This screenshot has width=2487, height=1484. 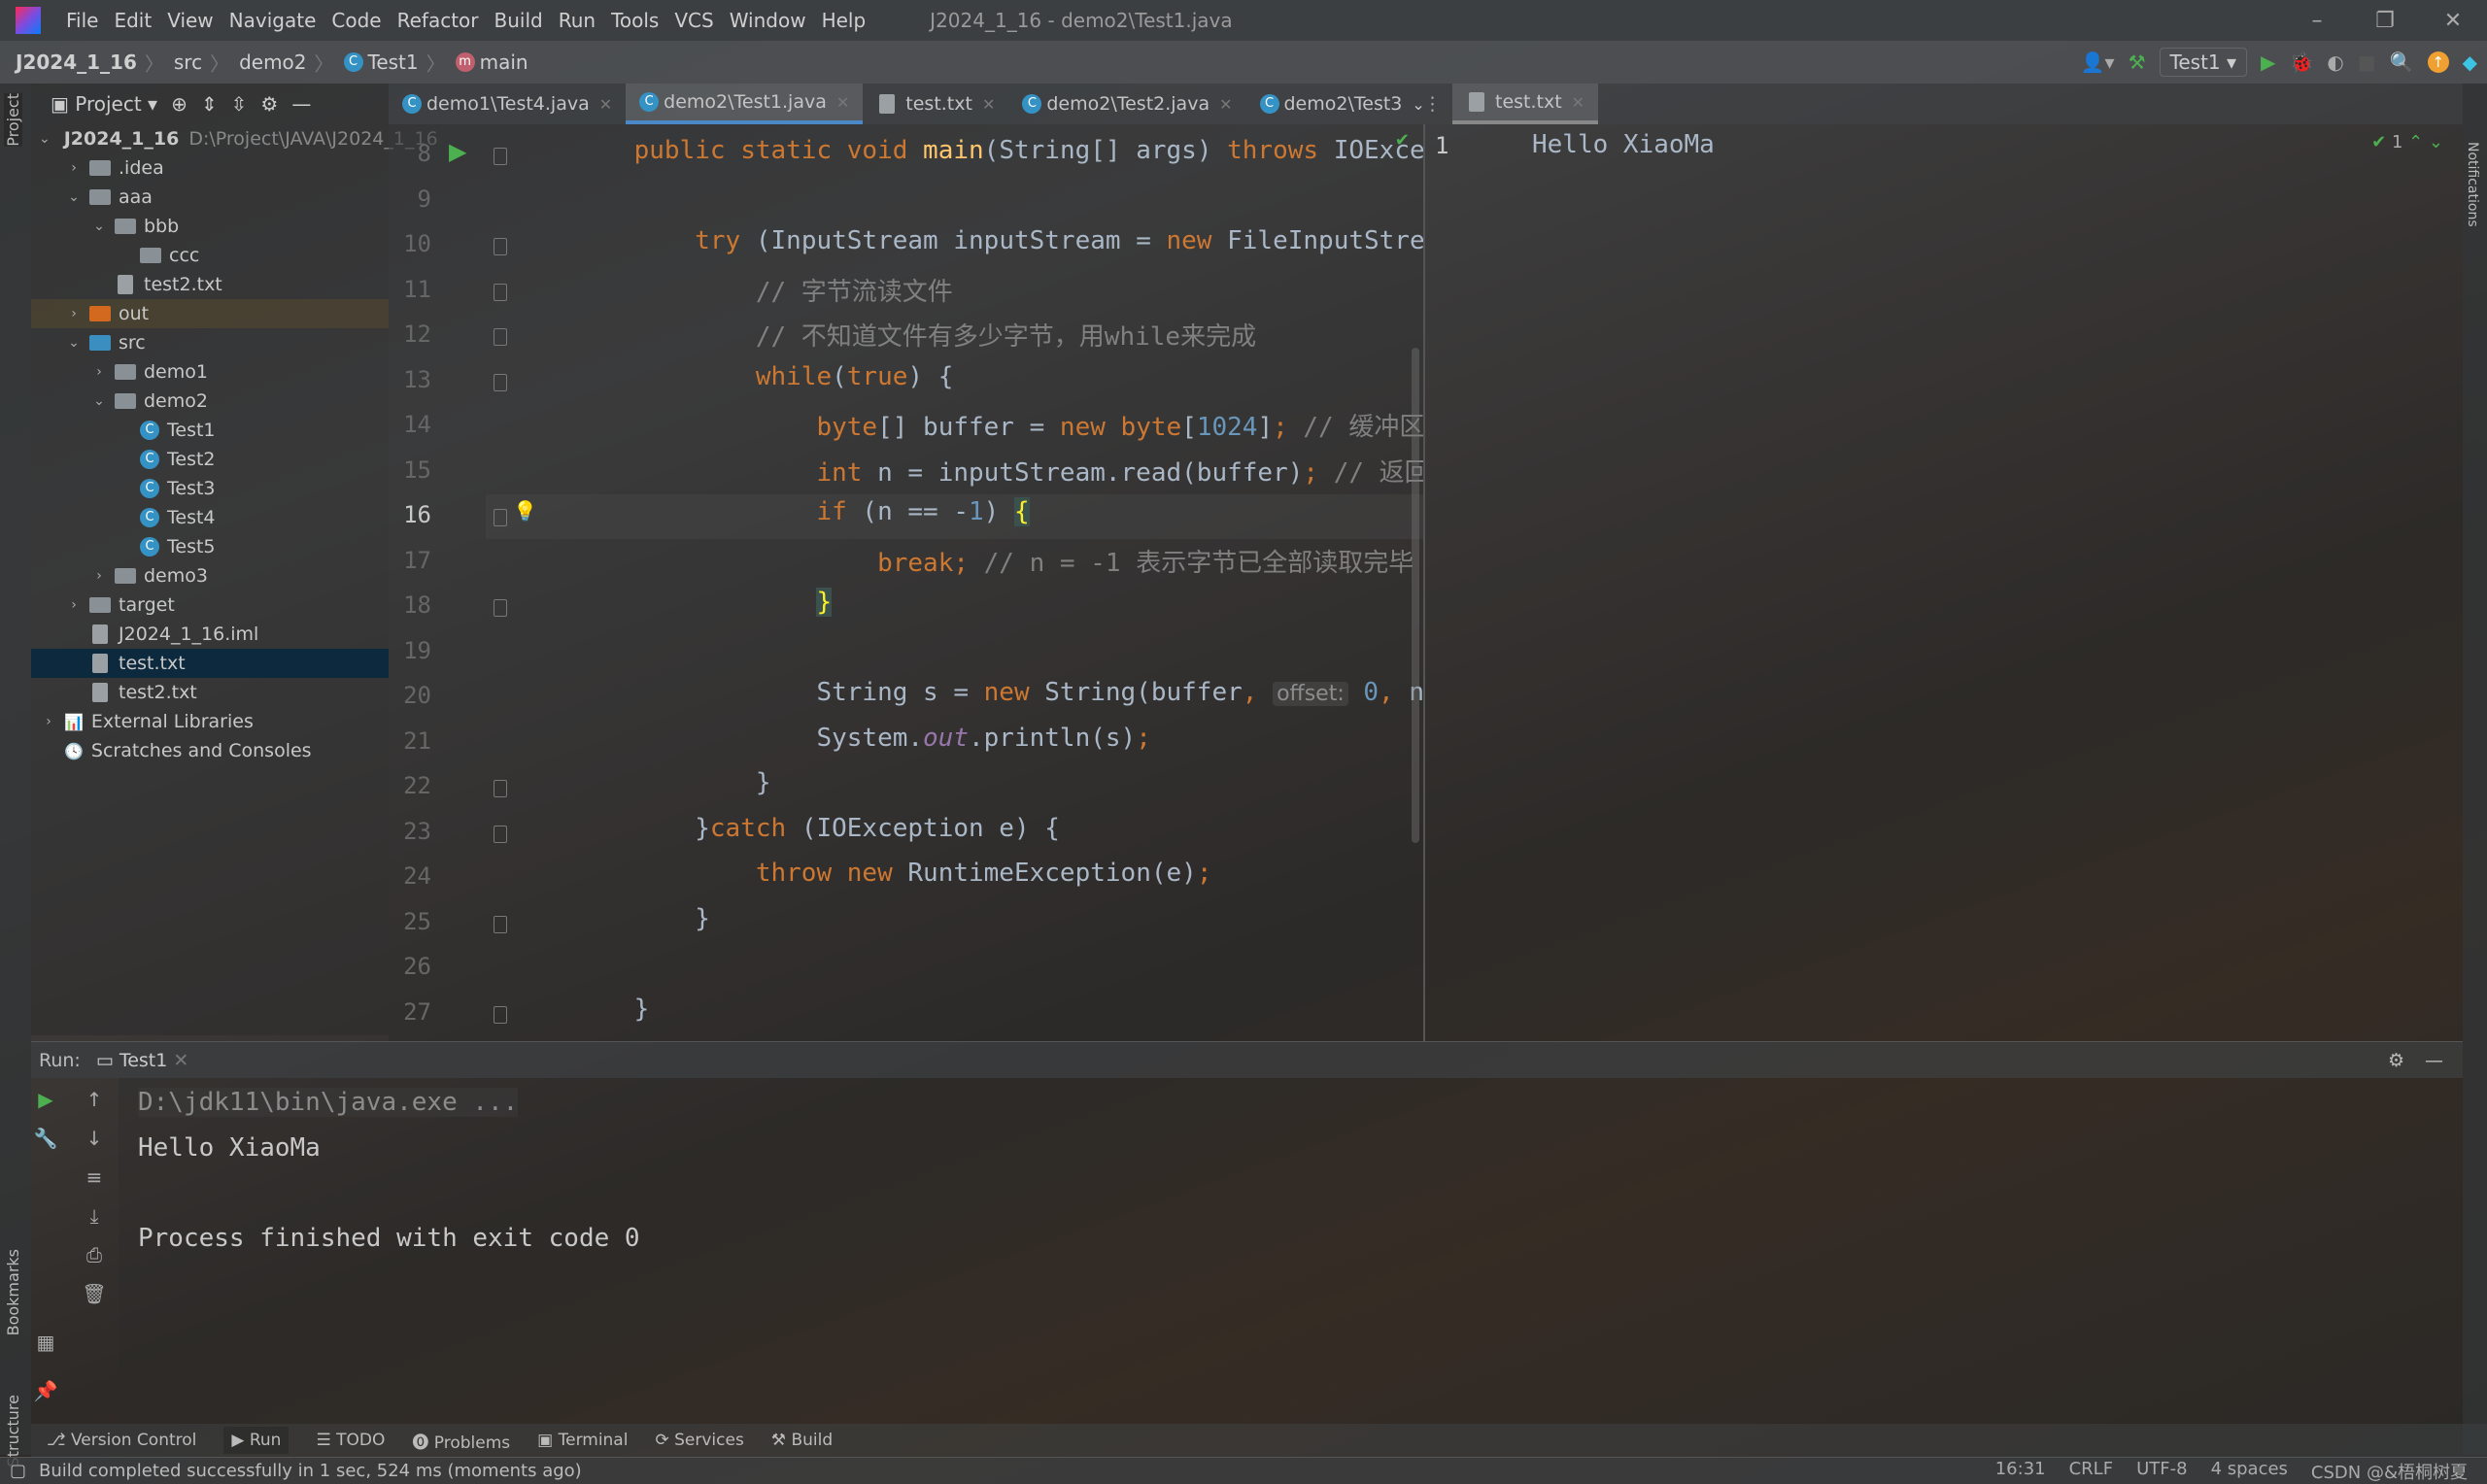 I want to click on tree-item: › 📊 External Libraries, so click(x=210, y=721).